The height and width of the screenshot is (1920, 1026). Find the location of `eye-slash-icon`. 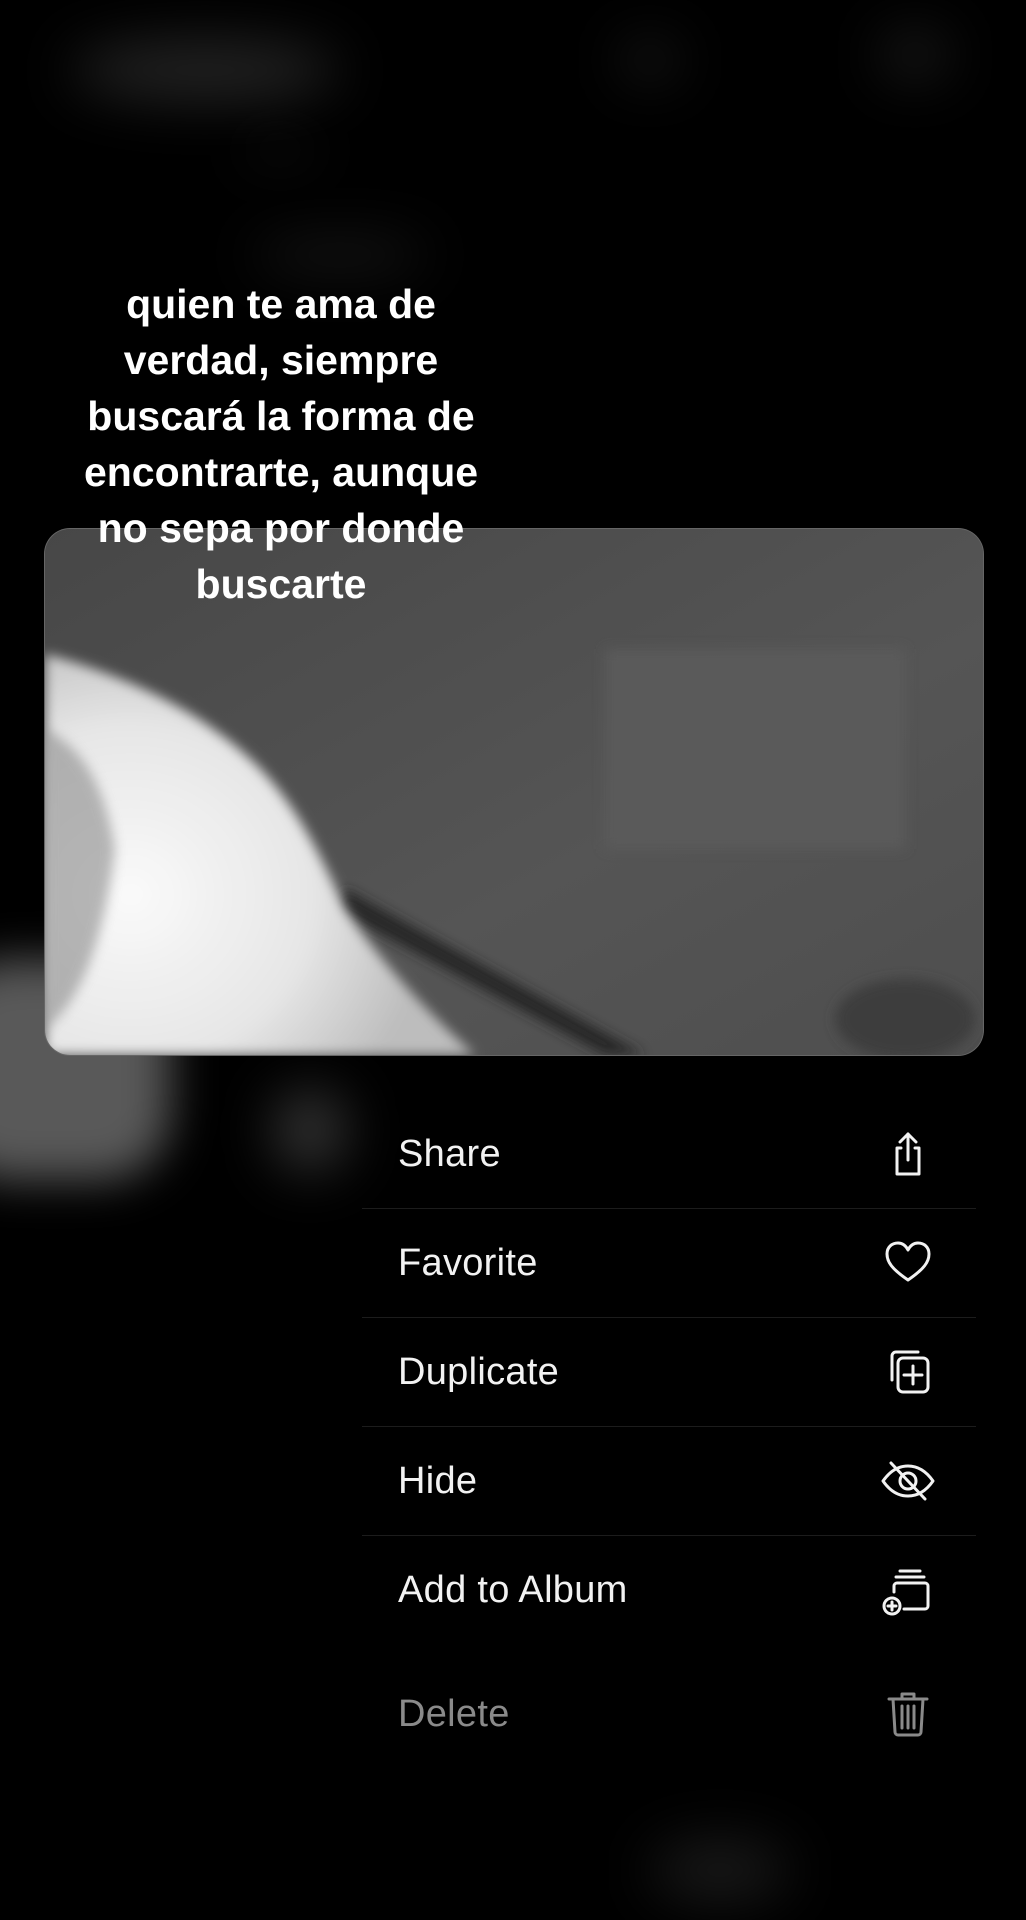

eye-slash-icon is located at coordinates (908, 1481).